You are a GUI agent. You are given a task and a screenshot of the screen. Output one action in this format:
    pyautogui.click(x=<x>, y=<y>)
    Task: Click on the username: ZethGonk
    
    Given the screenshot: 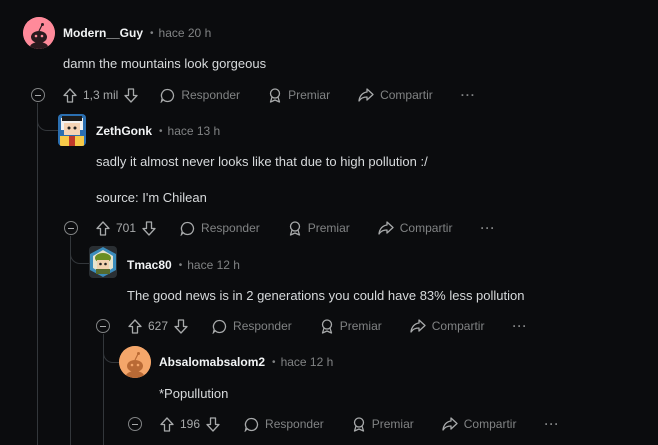 What is the action you would take?
    pyautogui.click(x=124, y=131)
    